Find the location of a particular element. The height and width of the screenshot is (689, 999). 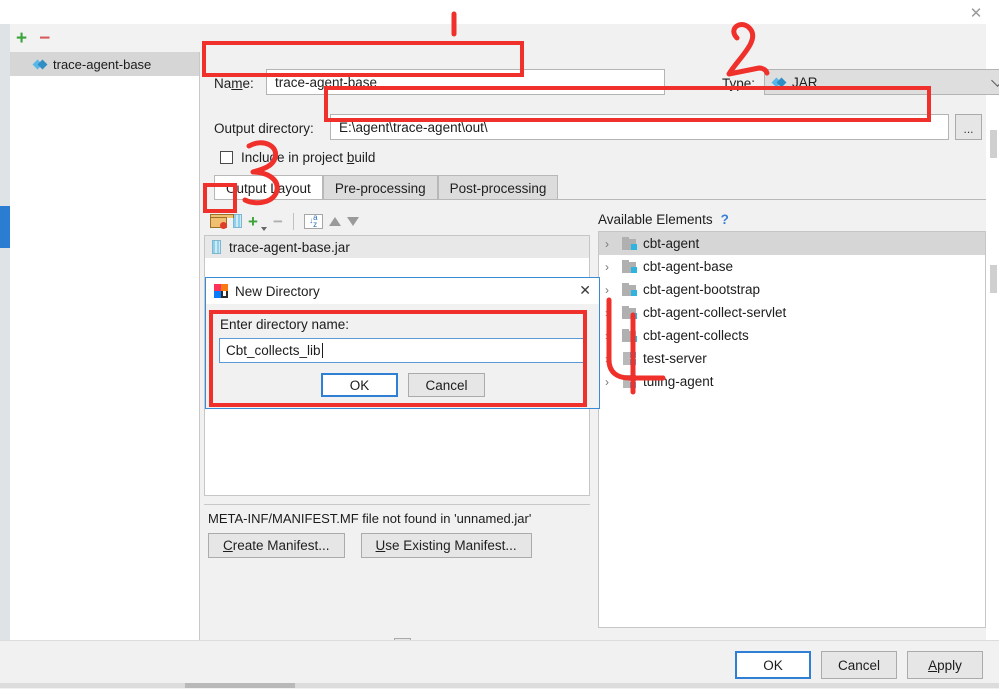

intellij-icon is located at coordinates (221, 291).